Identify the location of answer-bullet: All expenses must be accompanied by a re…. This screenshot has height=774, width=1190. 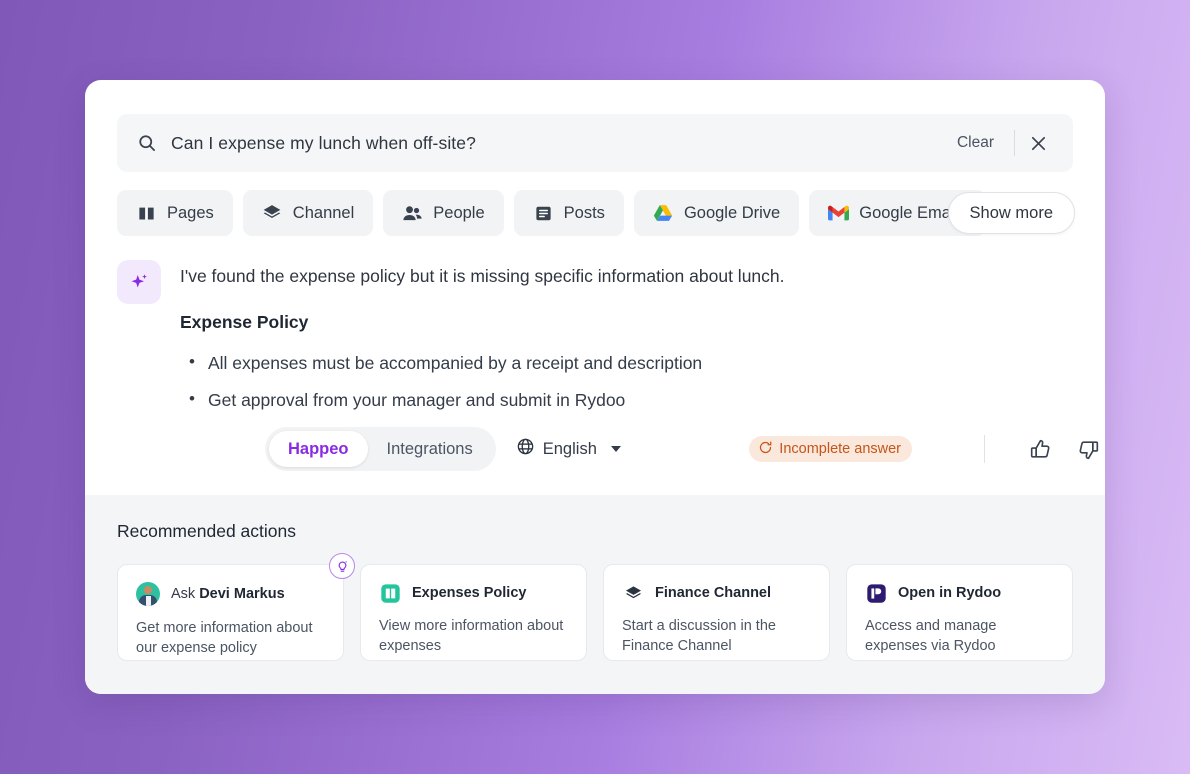
(626, 363).